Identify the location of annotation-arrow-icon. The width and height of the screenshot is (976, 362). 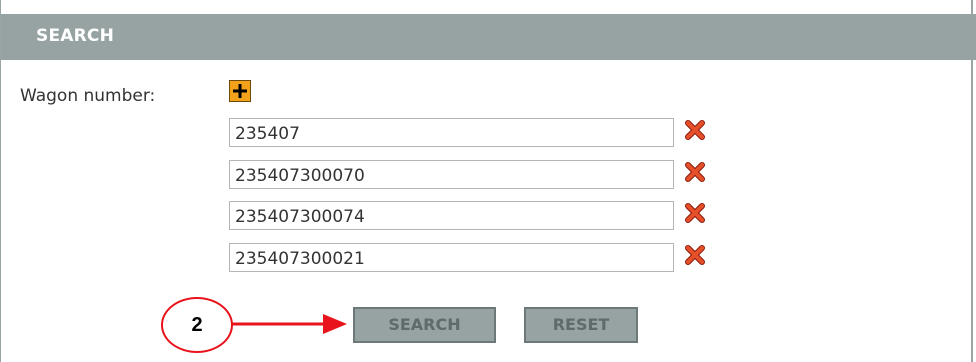
(289, 324).